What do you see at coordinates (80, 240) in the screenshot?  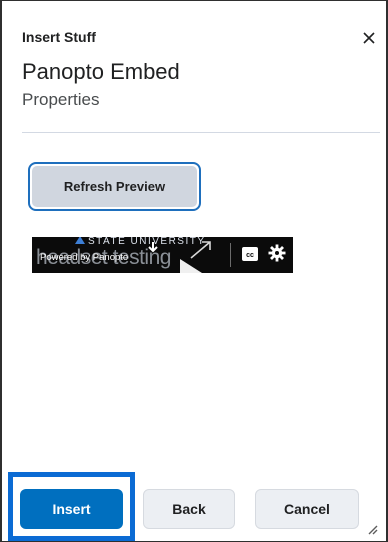 I see `university-logo-icon` at bounding box center [80, 240].